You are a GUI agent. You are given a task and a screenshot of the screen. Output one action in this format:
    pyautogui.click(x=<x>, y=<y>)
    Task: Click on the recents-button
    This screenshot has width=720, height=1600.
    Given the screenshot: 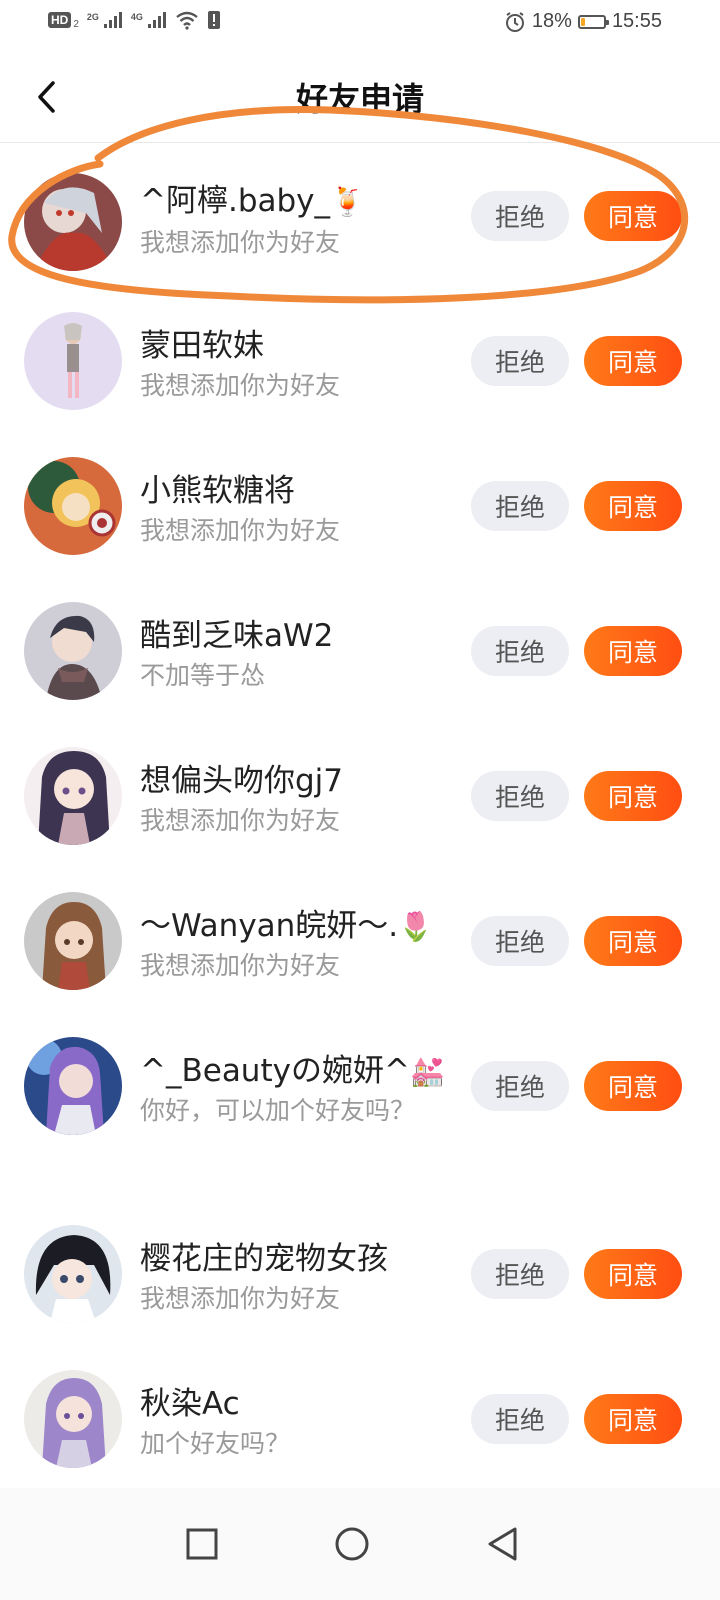 What is the action you would take?
    pyautogui.click(x=202, y=1544)
    